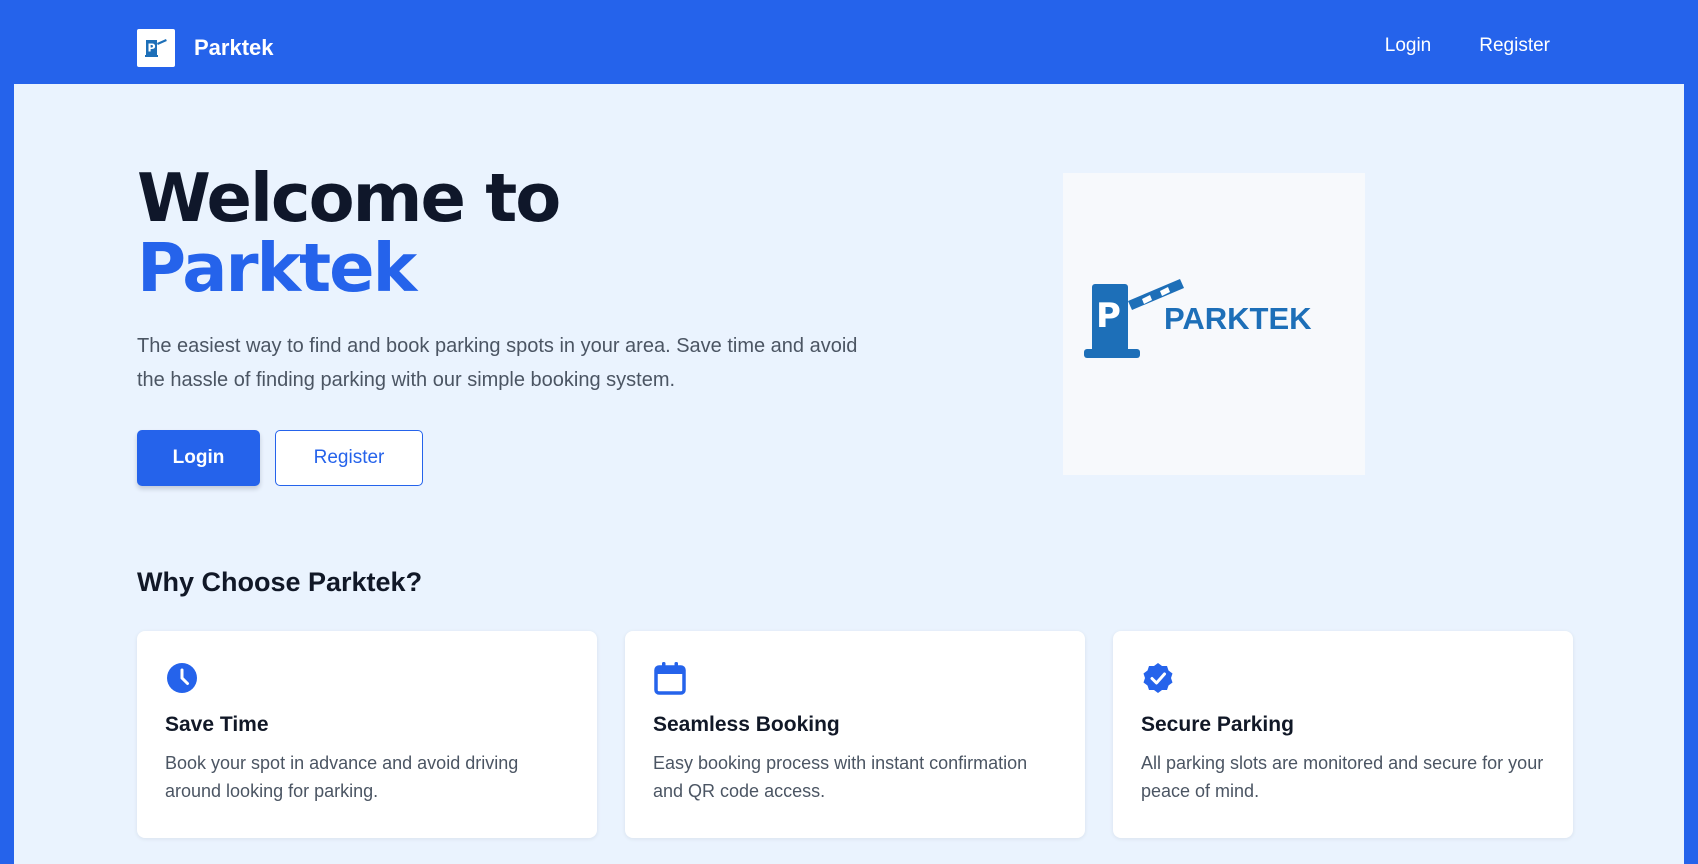 This screenshot has height=864, width=1698. I want to click on hero-title: Welcome to Parktek, so click(349, 235).